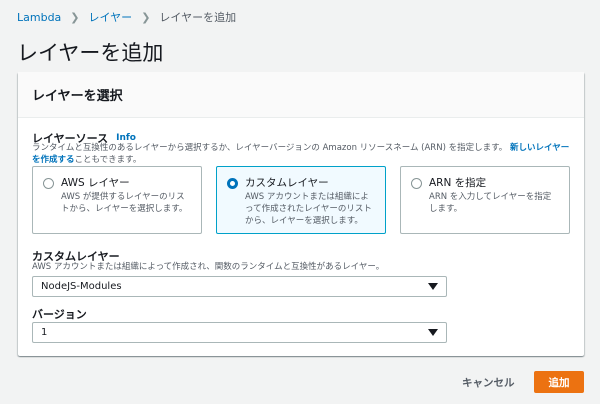  What do you see at coordinates (198, 17) in the screenshot?
I see `breadcrumb-current: レイヤーを追加` at bounding box center [198, 17].